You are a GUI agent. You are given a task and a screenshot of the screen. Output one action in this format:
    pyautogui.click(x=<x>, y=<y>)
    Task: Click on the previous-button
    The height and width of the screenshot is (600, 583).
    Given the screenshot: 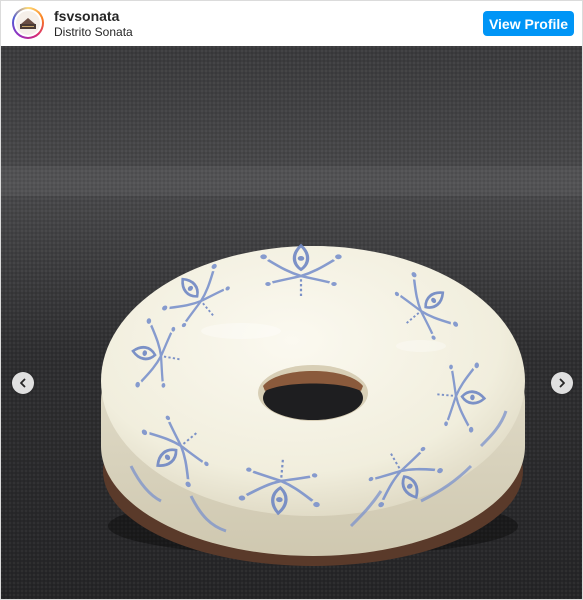 What is the action you would take?
    pyautogui.click(x=23, y=383)
    